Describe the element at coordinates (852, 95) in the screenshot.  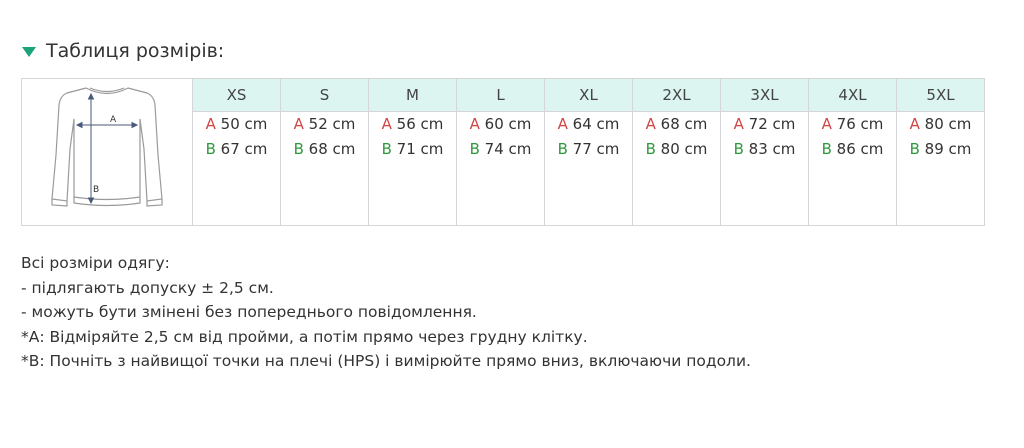
I see `size-label-4xl: 4XL` at that location.